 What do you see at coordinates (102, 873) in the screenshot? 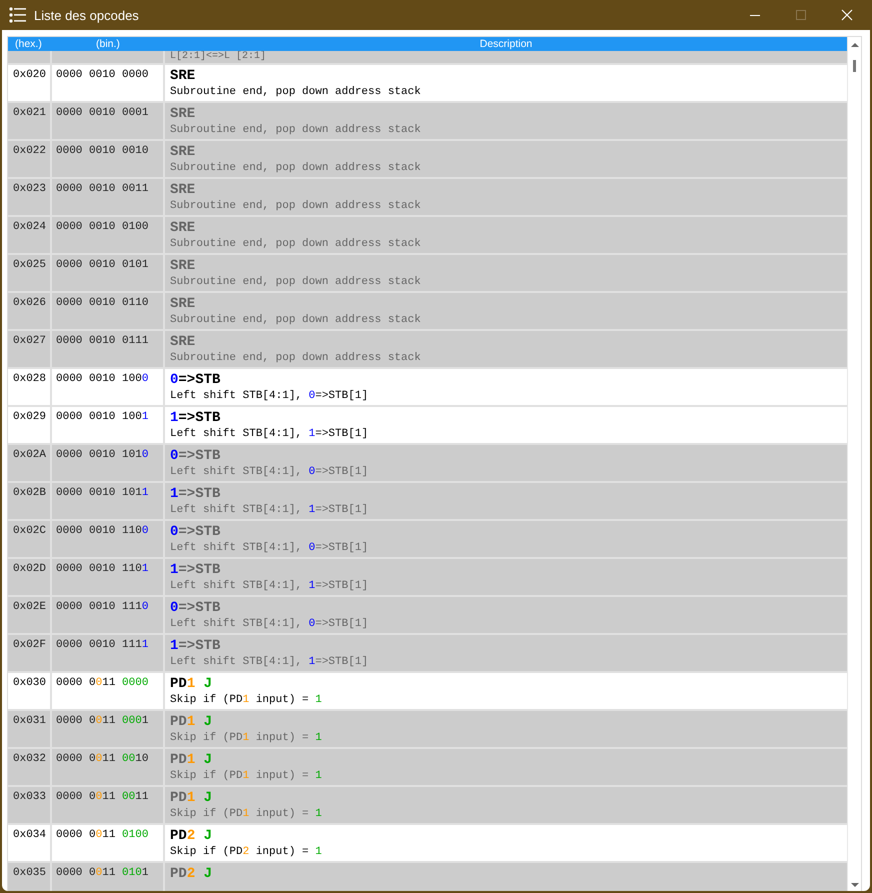
I see `table-cell: 0000 0011 0101` at bounding box center [102, 873].